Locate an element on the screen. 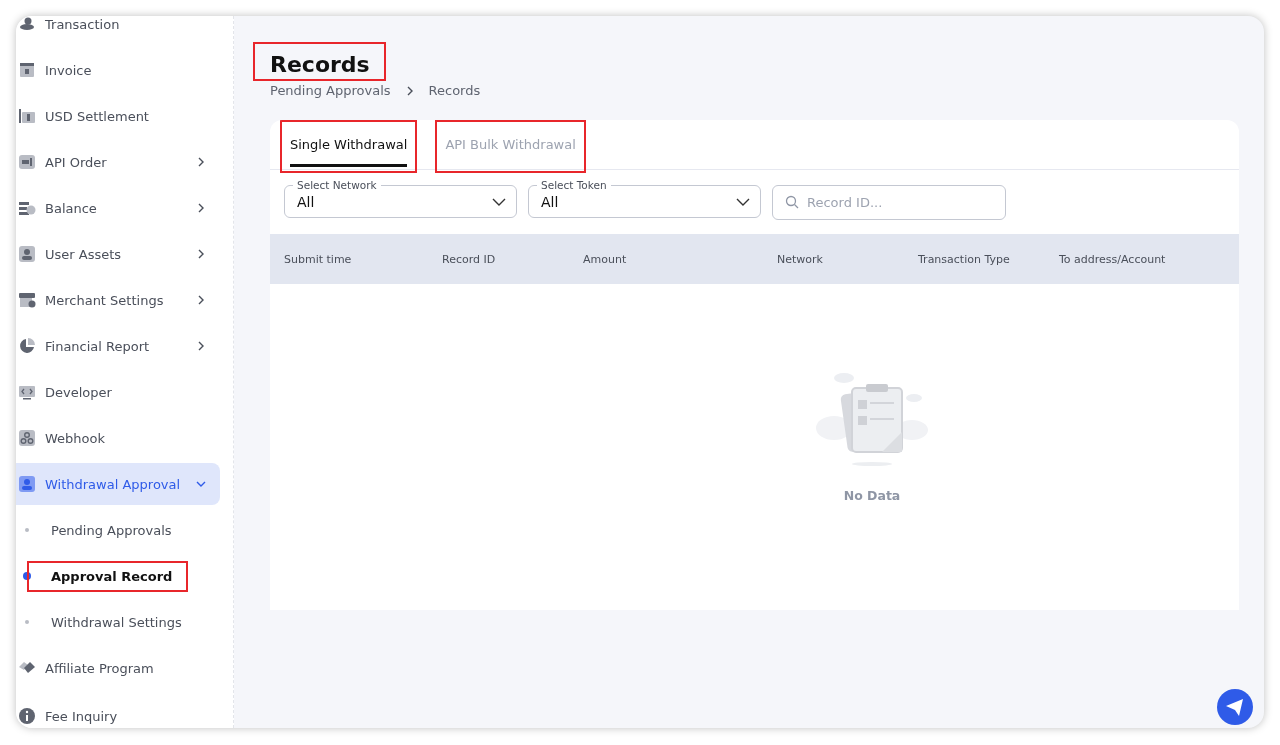 The height and width of the screenshot is (745, 1280). column-header: Network is located at coordinates (800, 259).